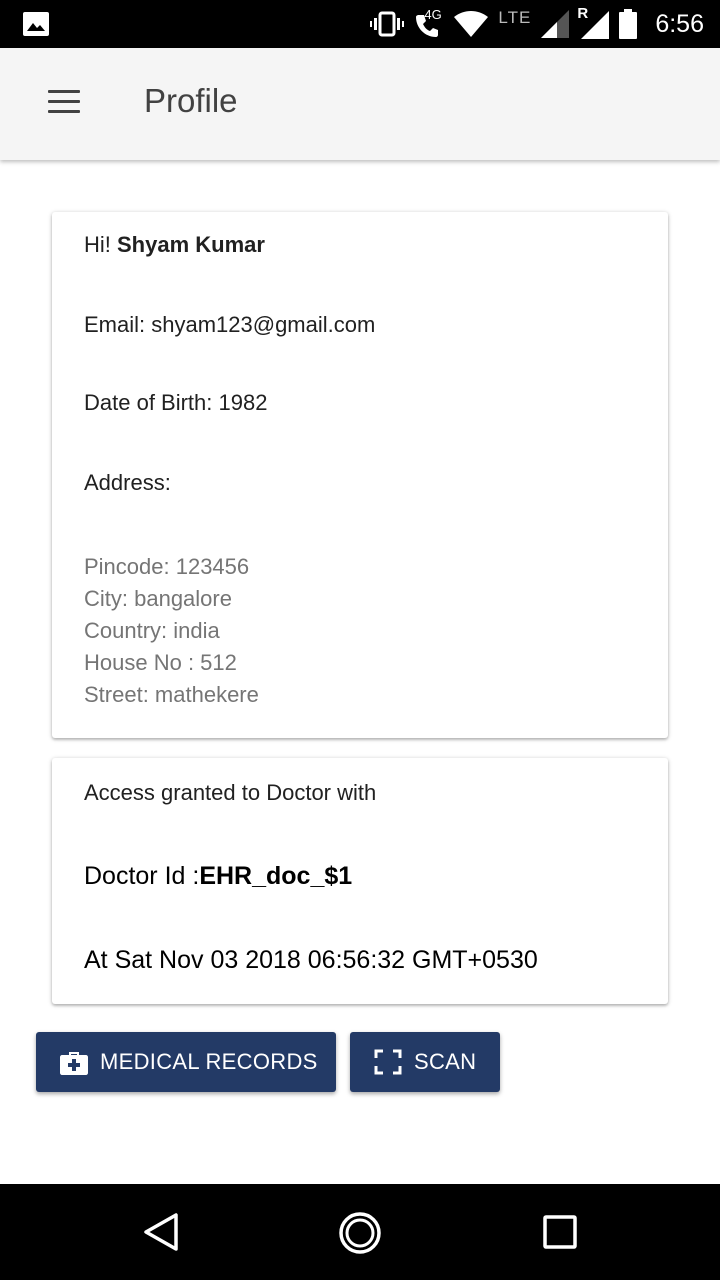 The width and height of the screenshot is (720, 1280). What do you see at coordinates (142, 876) in the screenshot?
I see `doctor-id-label: Doctor Id :` at bounding box center [142, 876].